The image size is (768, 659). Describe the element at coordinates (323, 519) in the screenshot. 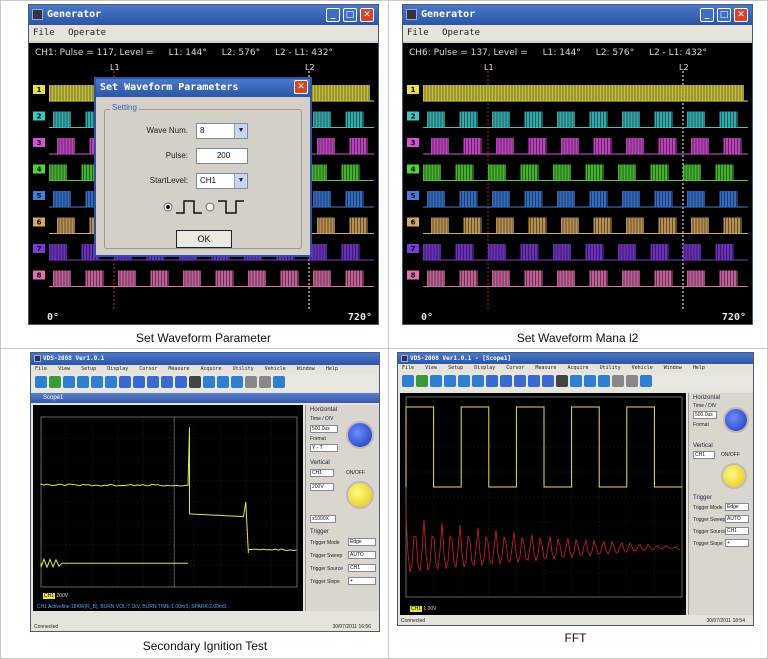

I see `probe-select: x1000X` at that location.